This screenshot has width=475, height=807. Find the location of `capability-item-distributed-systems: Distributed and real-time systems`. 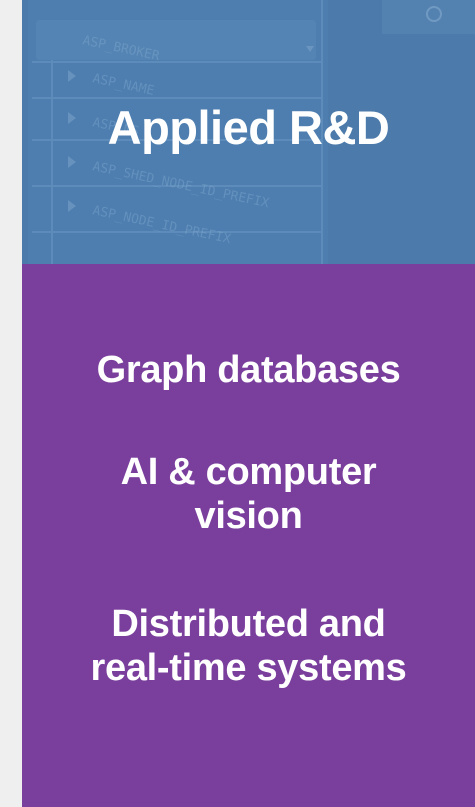

capability-item-distributed-systems: Distributed and real-time systems is located at coordinates (248, 646).